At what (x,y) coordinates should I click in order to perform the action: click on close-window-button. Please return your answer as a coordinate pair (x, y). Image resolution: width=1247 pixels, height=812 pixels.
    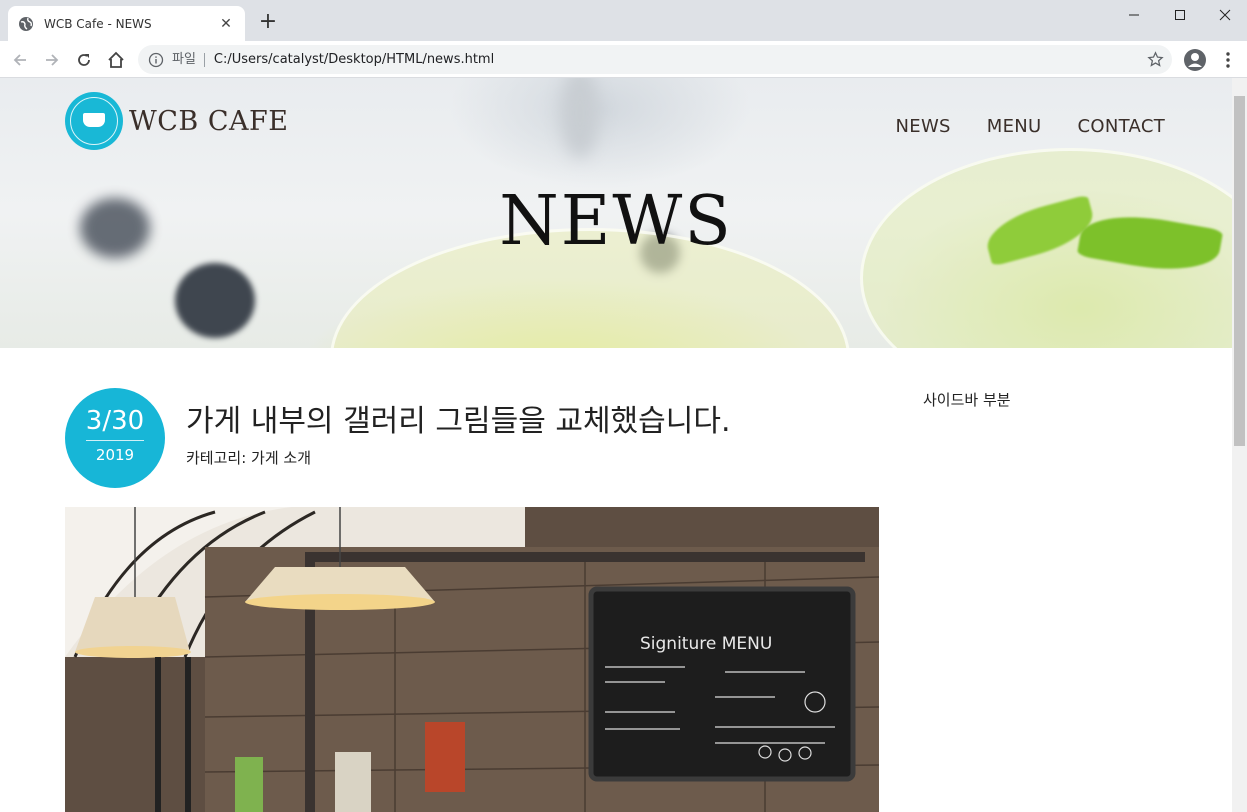
    Looking at the image, I should click on (1224, 15).